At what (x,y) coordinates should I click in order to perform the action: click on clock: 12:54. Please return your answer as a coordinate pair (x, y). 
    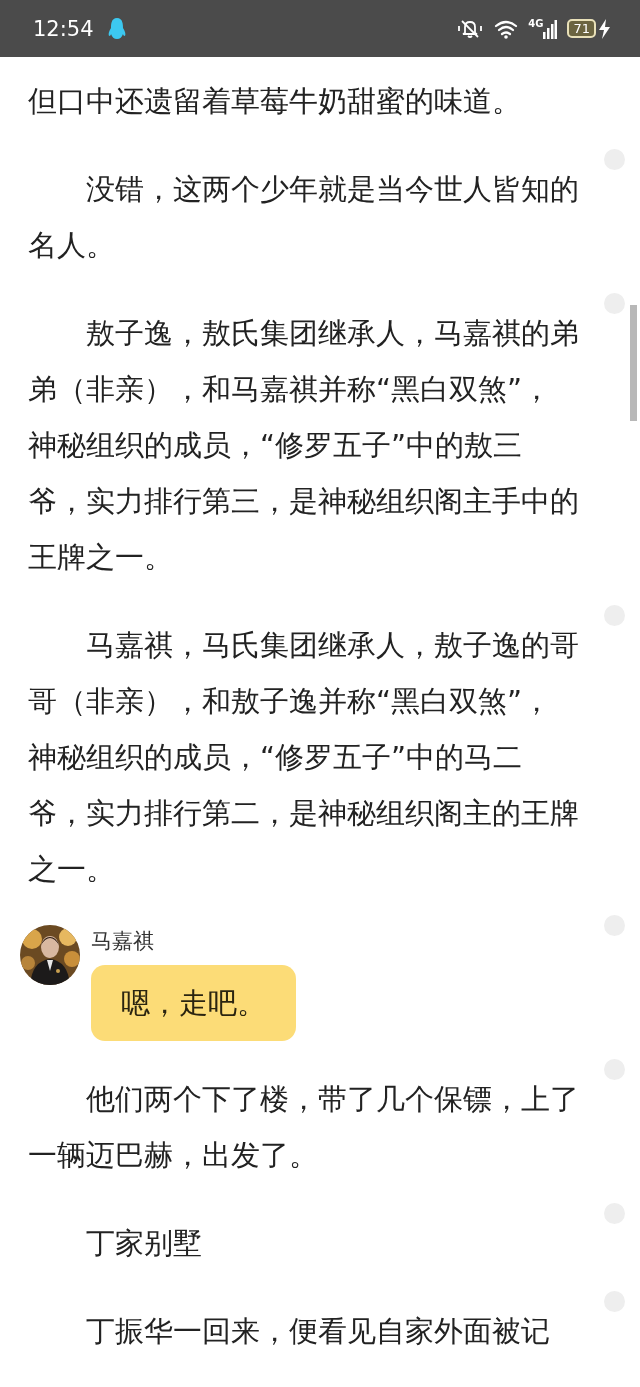
    Looking at the image, I should click on (63, 28).